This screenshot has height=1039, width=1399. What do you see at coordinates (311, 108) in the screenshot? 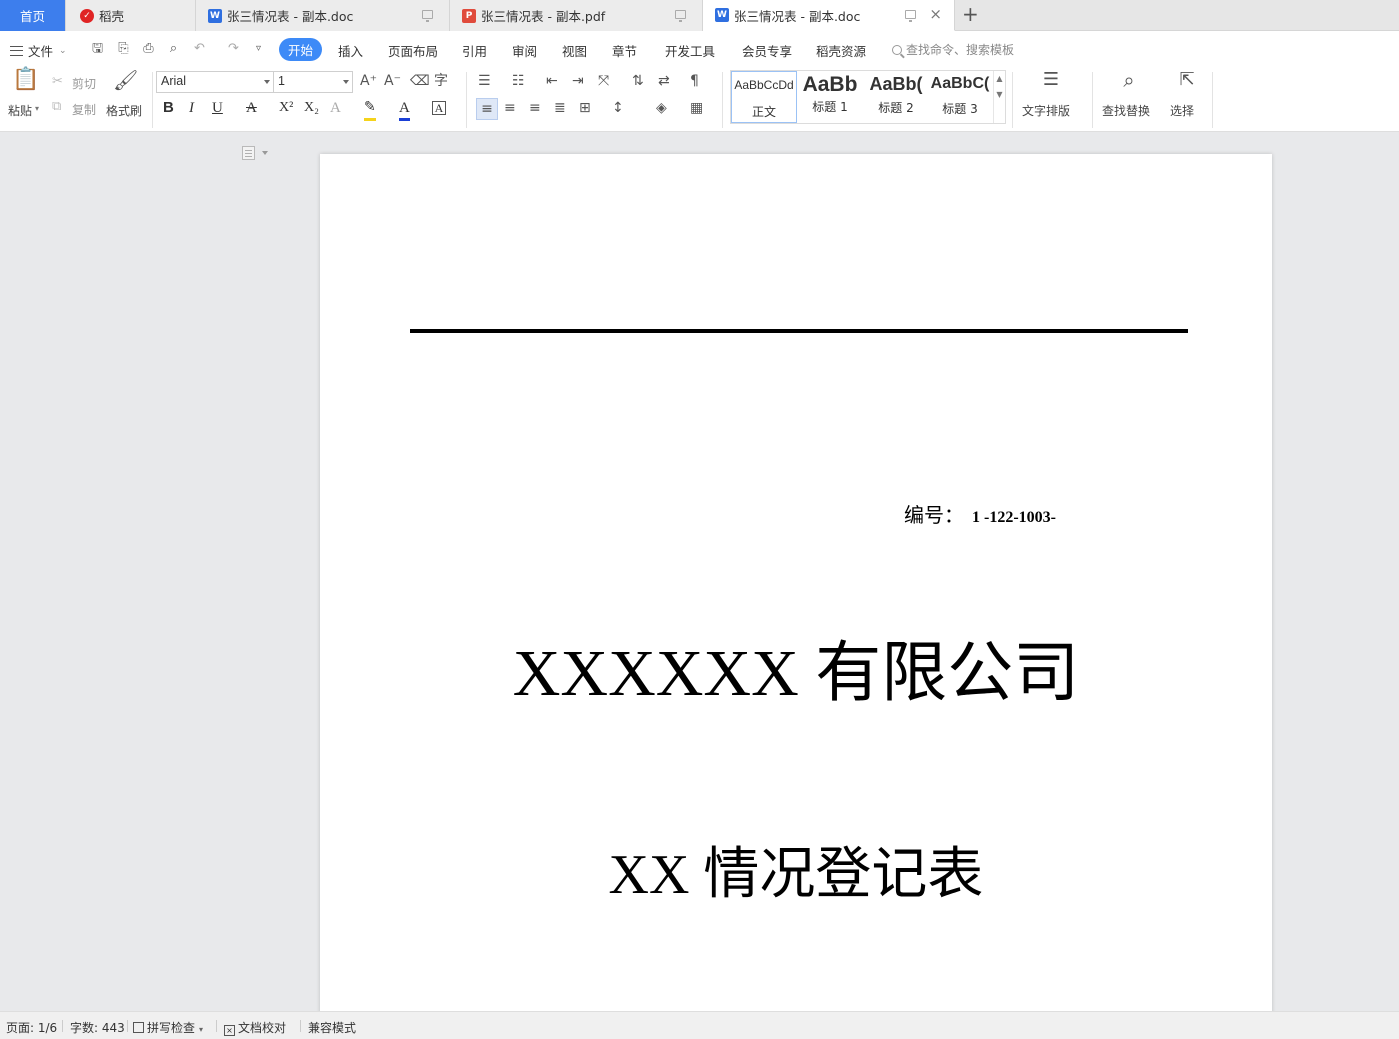
I see `subscript-icon: X₂` at bounding box center [311, 108].